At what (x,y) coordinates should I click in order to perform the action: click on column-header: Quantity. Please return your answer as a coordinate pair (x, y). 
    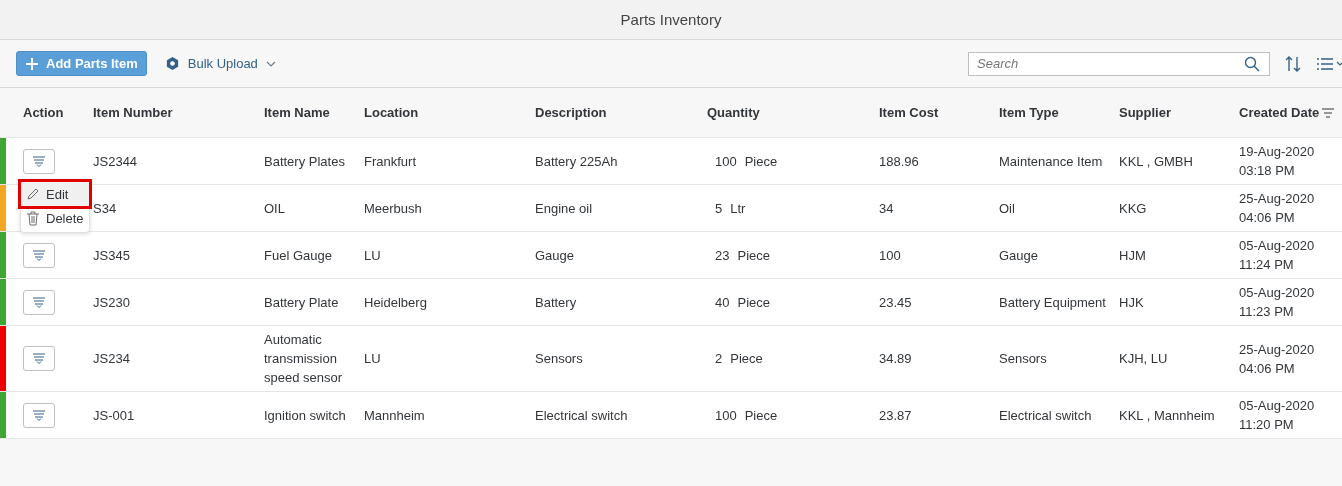
    Looking at the image, I should click on (733, 112).